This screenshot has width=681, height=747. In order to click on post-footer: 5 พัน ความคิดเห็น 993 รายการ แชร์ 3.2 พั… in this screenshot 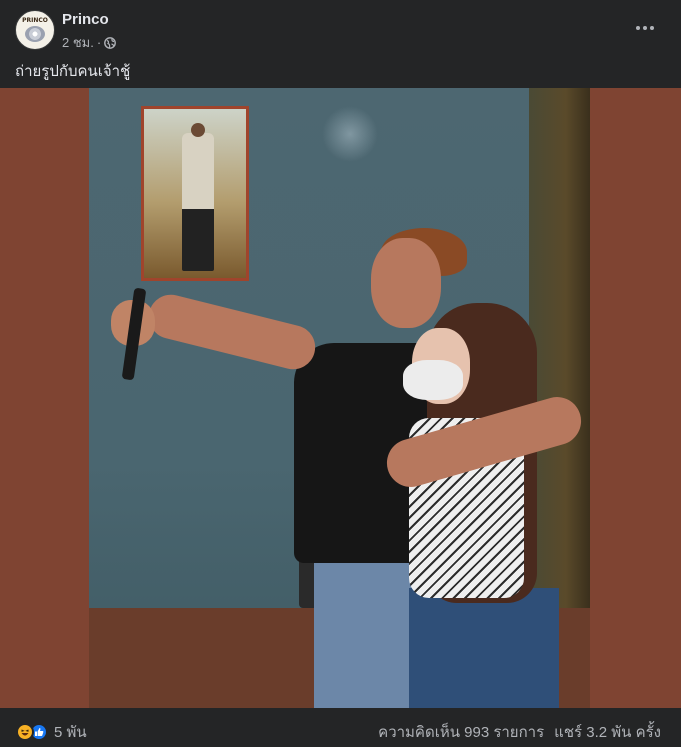, I will do `click(340, 727)`.